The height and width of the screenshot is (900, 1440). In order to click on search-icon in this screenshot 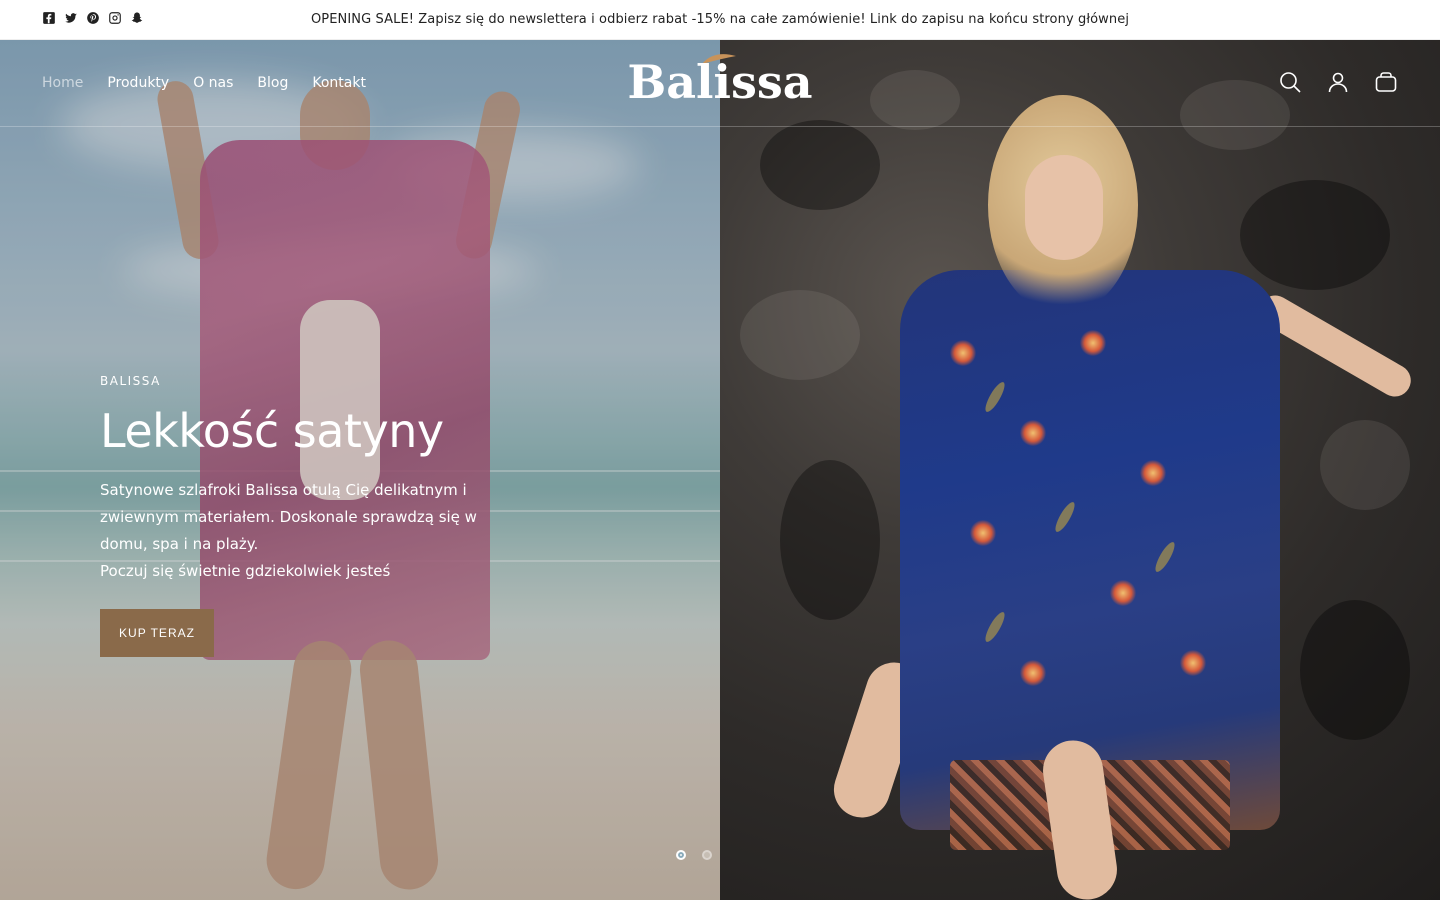, I will do `click(1290, 82)`.